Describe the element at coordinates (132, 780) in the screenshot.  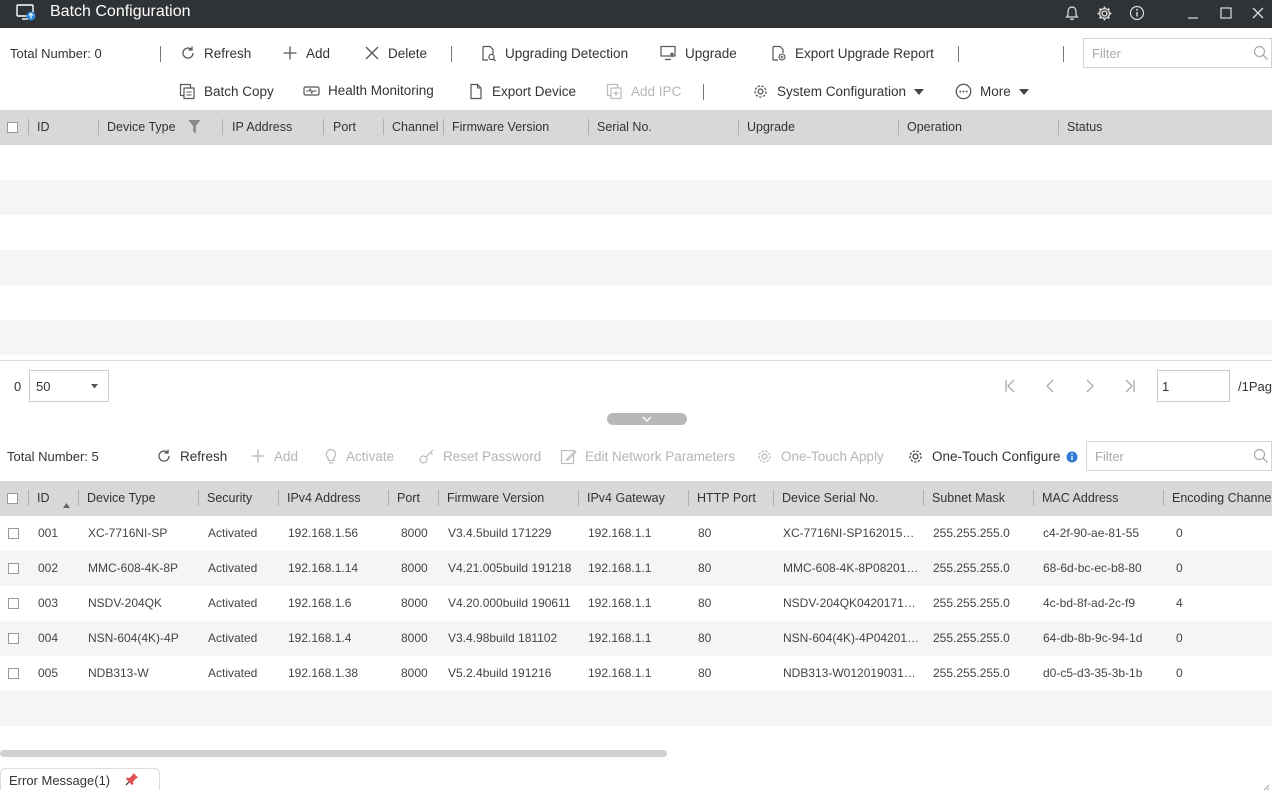
I see `pin-icon` at that location.